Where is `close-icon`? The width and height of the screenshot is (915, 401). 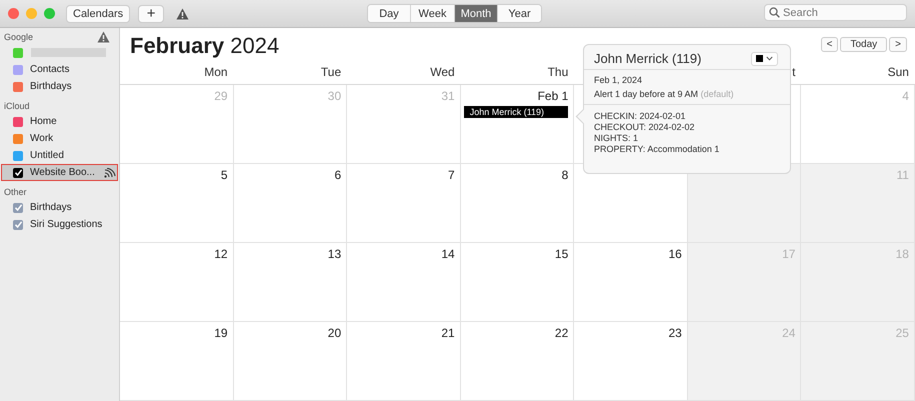
close-icon is located at coordinates (13, 13).